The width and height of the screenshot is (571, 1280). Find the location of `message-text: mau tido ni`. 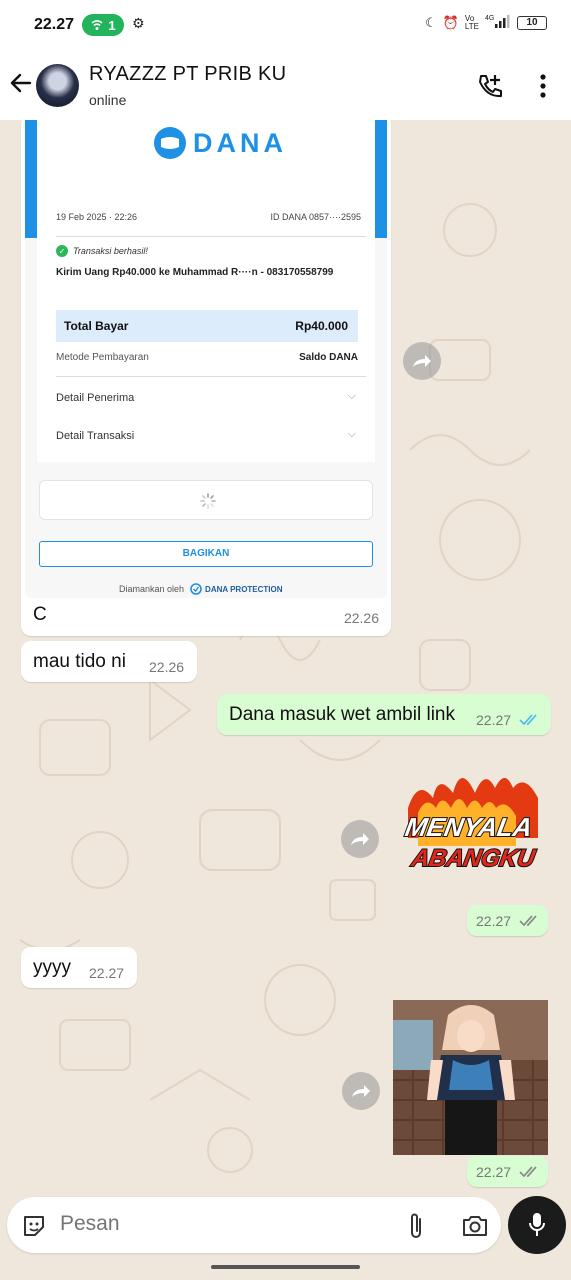

message-text: mau tido ni is located at coordinates (79, 661).